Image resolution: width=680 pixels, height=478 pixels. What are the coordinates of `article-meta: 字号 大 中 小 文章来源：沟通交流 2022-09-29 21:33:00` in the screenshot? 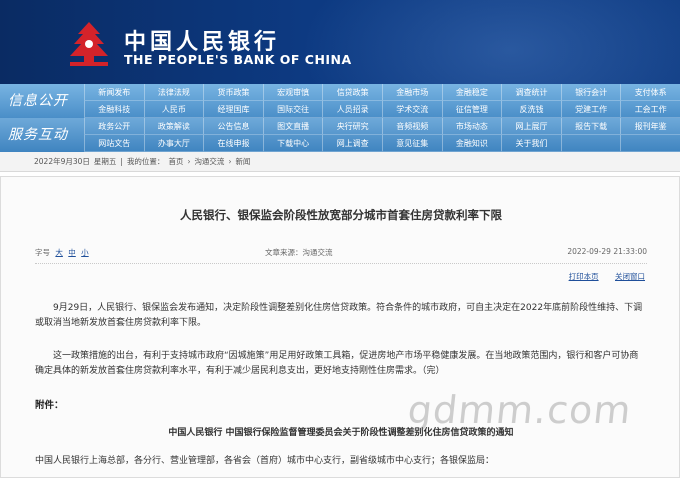 It's located at (341, 254).